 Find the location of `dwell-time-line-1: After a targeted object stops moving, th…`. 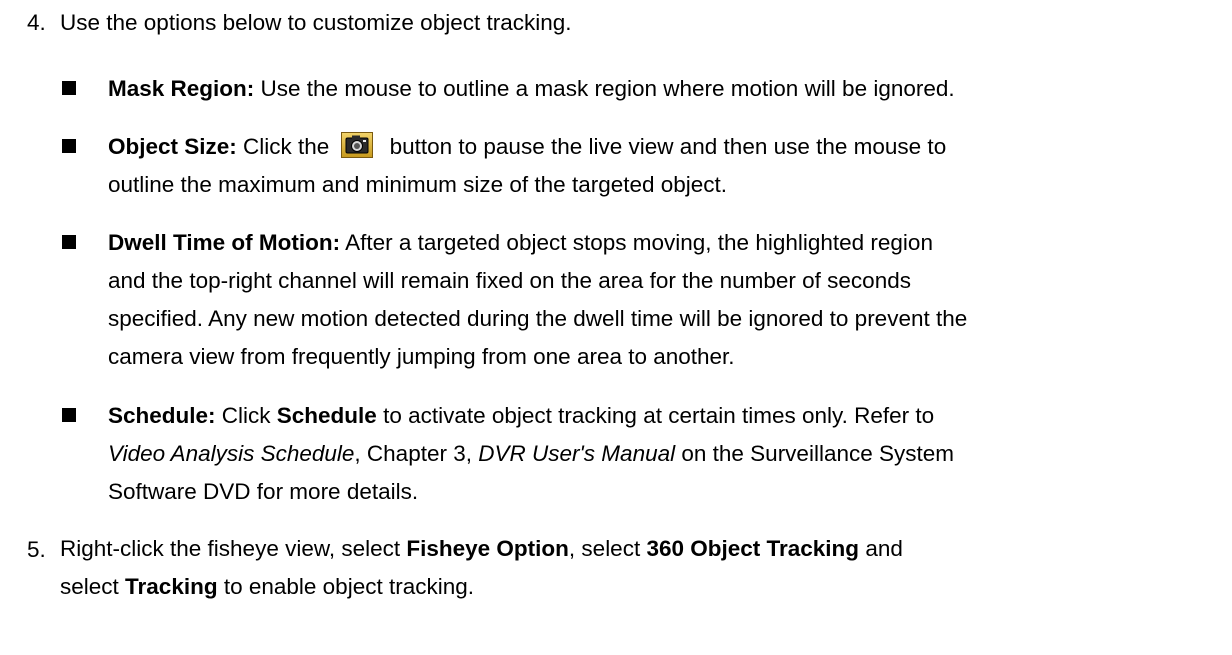

dwell-time-line-1: After a targeted object stops moving, th… is located at coordinates (636, 242).